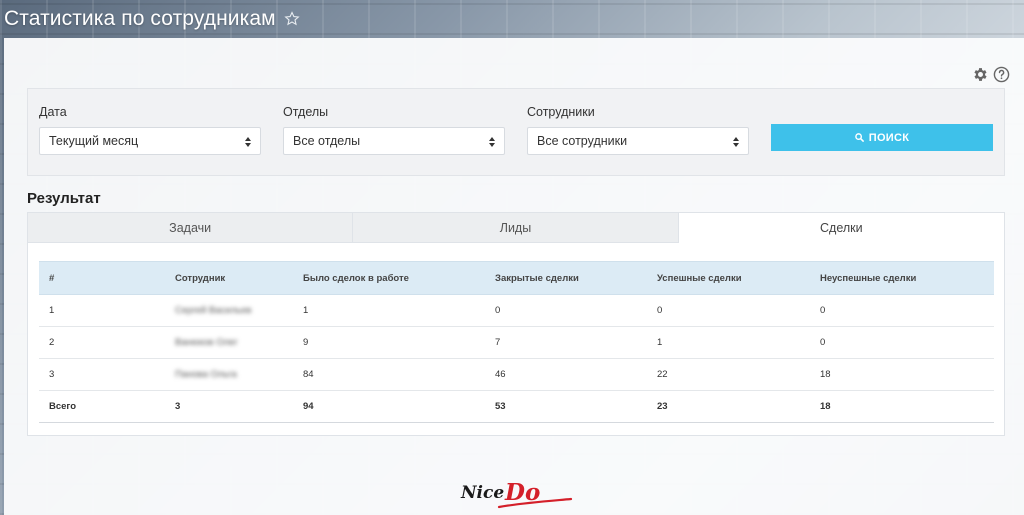 The image size is (1024, 515). I want to click on cell-number: 3, so click(102, 374).